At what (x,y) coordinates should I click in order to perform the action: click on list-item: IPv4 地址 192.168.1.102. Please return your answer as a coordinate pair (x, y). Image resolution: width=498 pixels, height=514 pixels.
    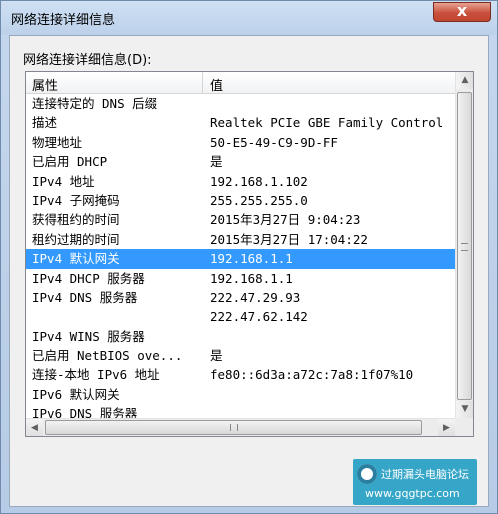
    Looking at the image, I should click on (240, 181).